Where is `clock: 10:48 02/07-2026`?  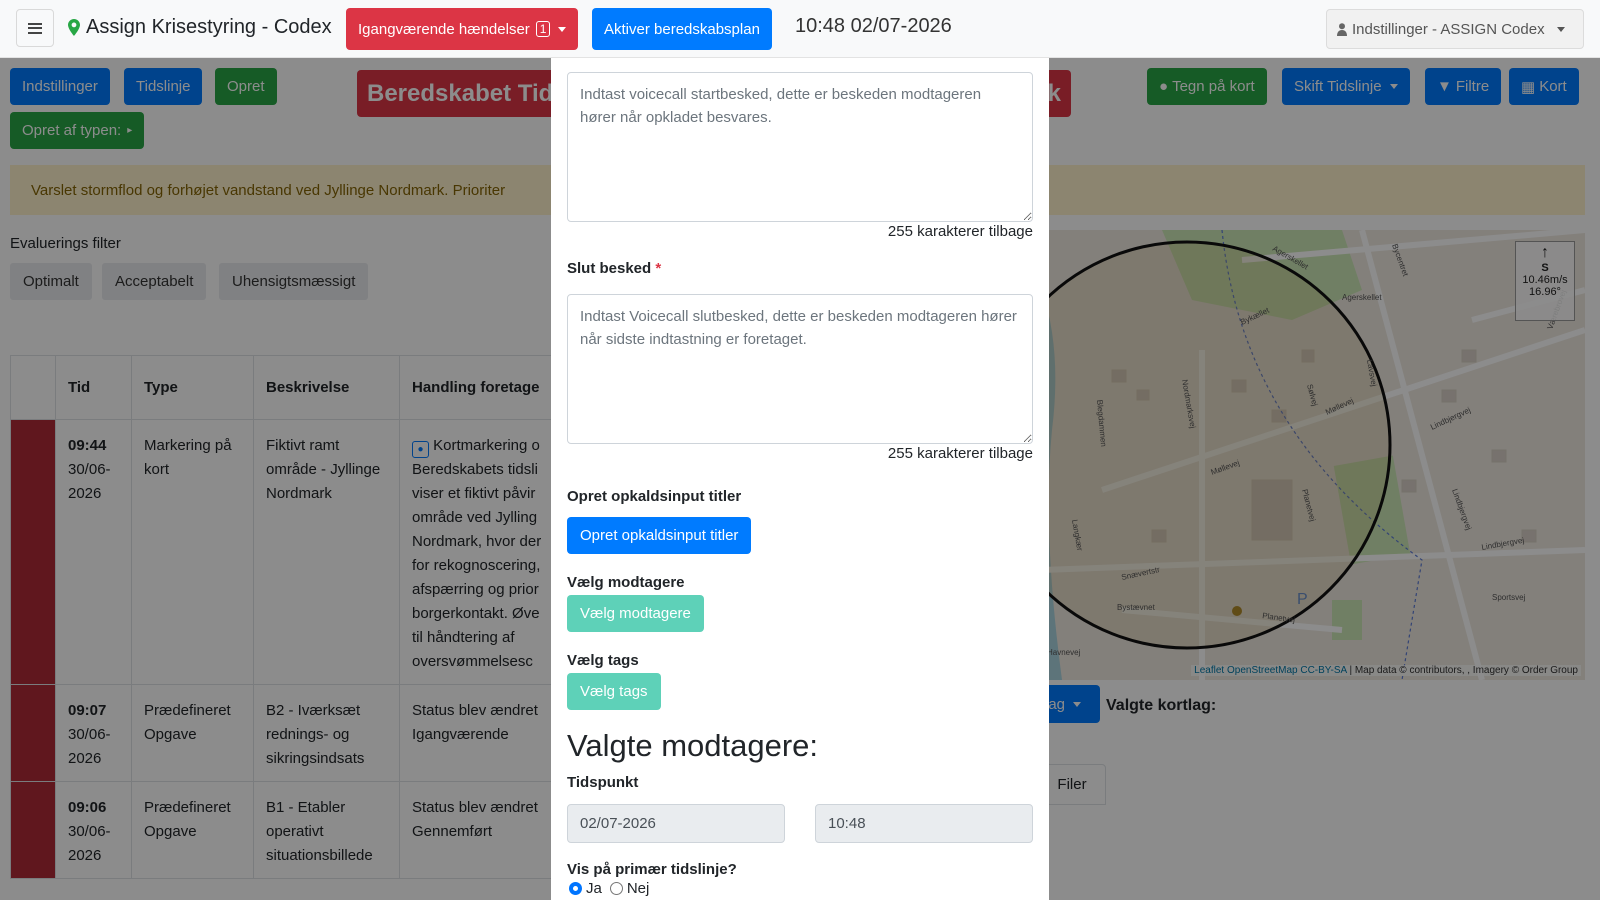
clock: 10:48 02/07-2026 is located at coordinates (873, 26).